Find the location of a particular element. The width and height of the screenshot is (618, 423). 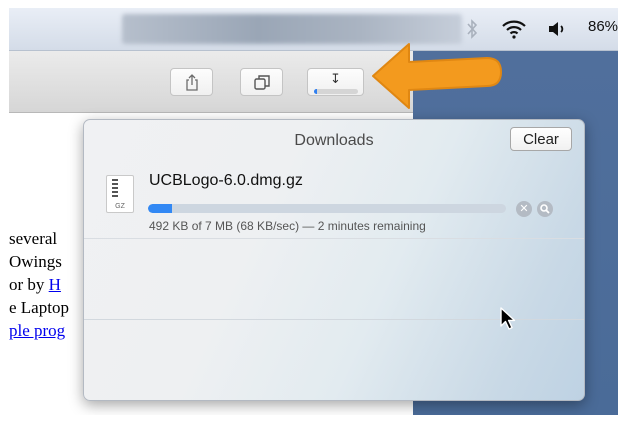

stop-download-icon: ✕ is located at coordinates (524, 209).